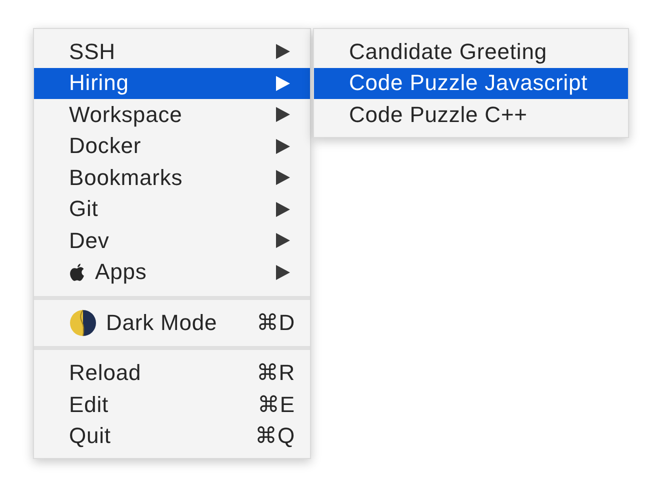 The height and width of the screenshot is (494, 662). I want to click on moon-icon, so click(83, 322).